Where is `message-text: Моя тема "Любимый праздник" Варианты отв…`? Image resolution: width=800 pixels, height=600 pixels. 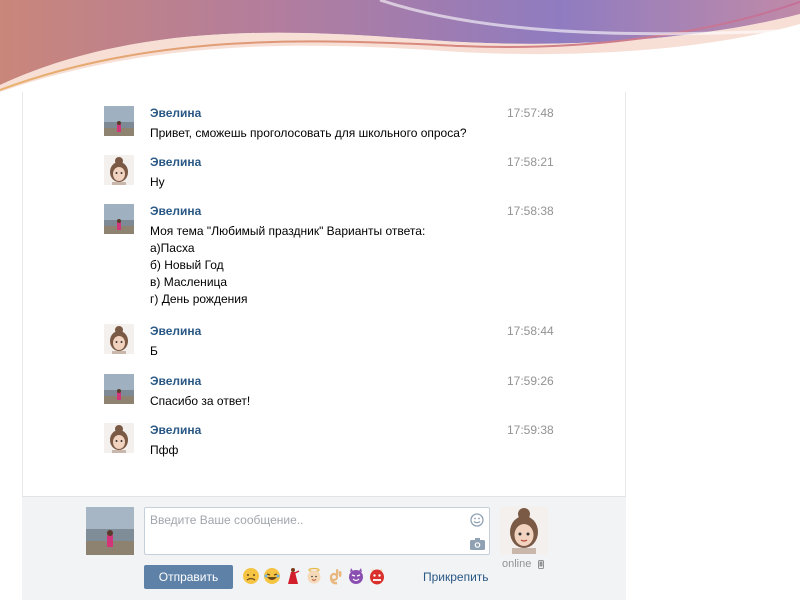 message-text: Моя тема "Любимый праздник" Варианты отв… is located at coordinates (287, 265).